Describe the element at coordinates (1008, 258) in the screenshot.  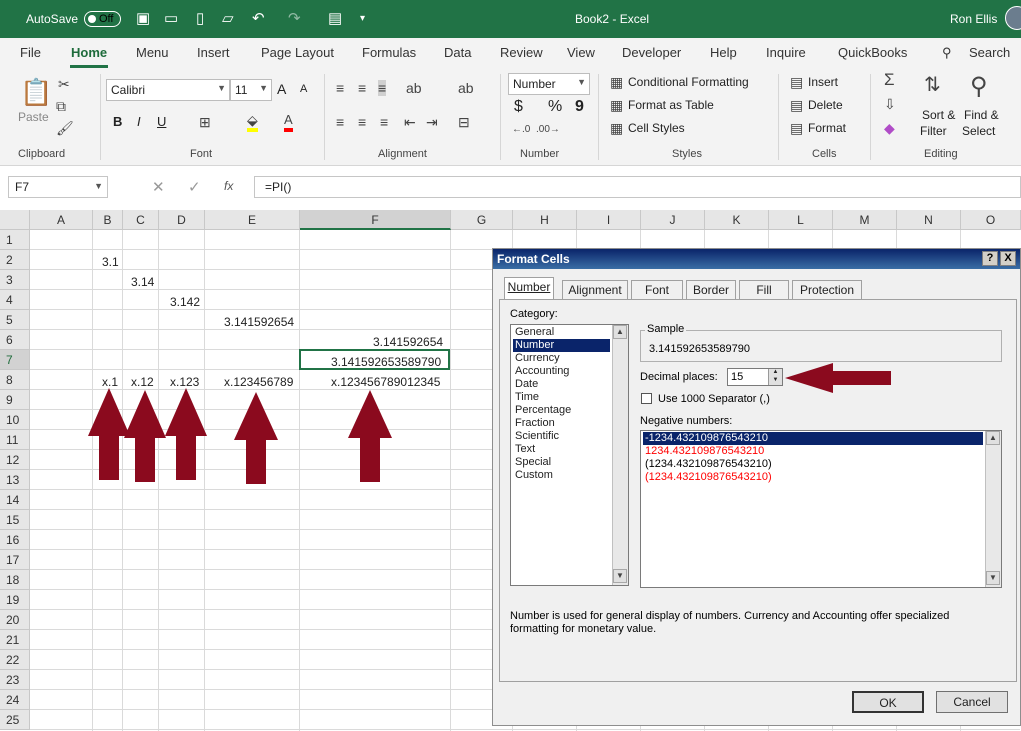
I see `close-button: X` at that location.